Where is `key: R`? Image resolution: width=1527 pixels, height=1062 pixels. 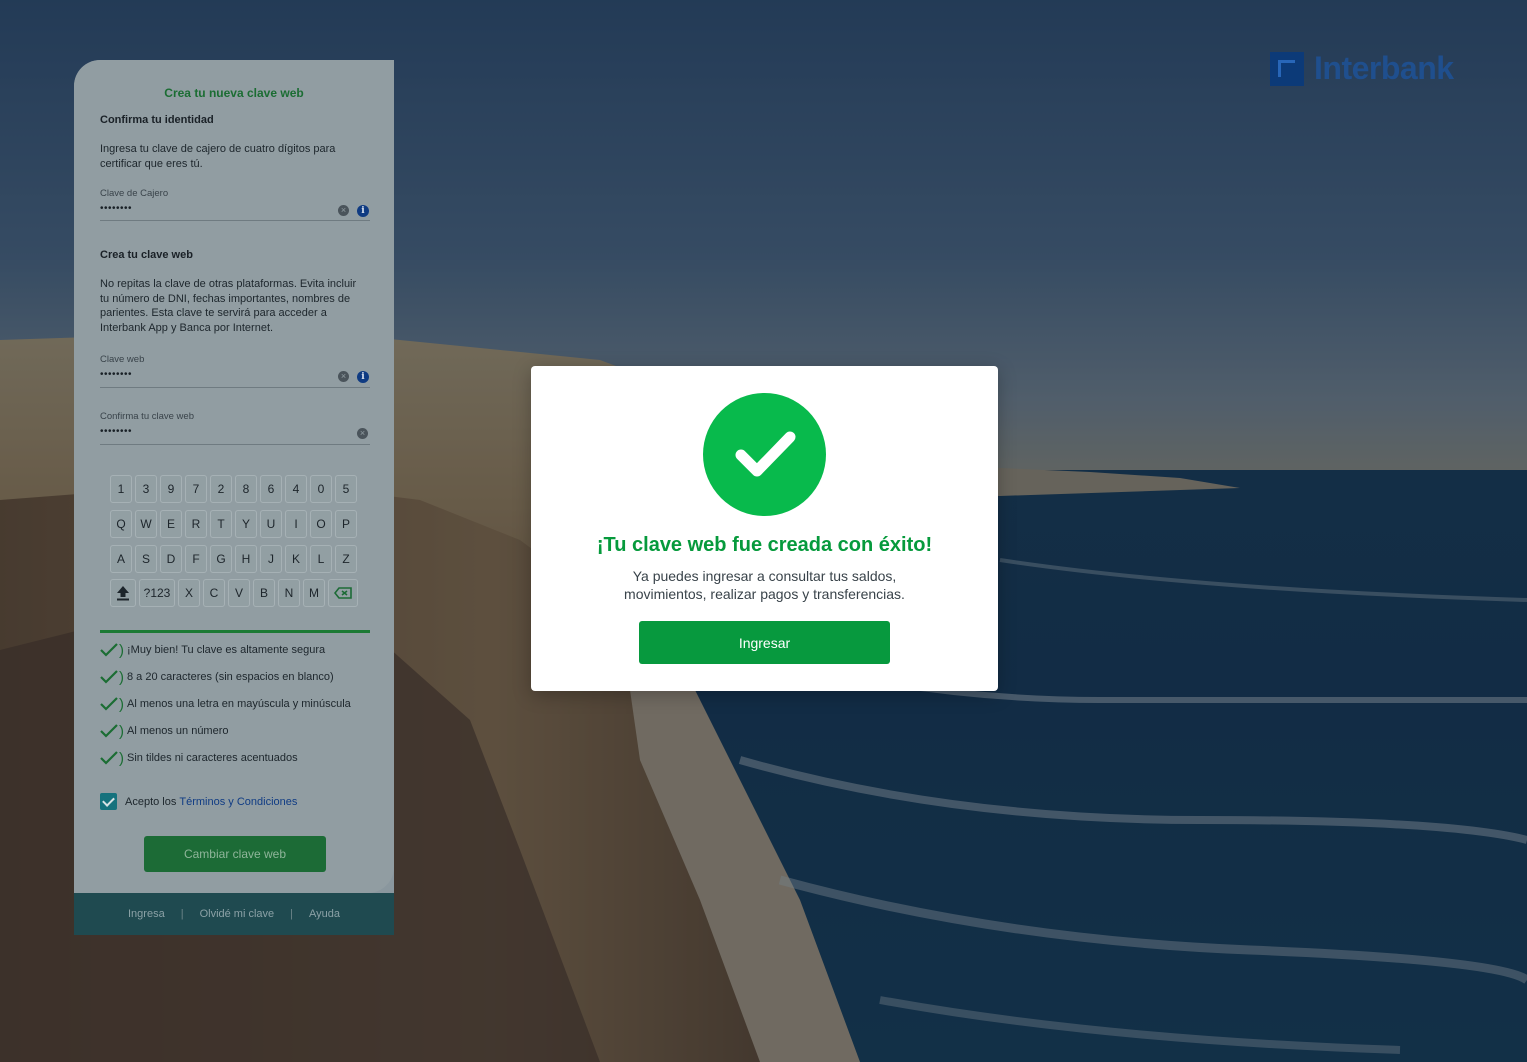
key: R is located at coordinates (196, 524).